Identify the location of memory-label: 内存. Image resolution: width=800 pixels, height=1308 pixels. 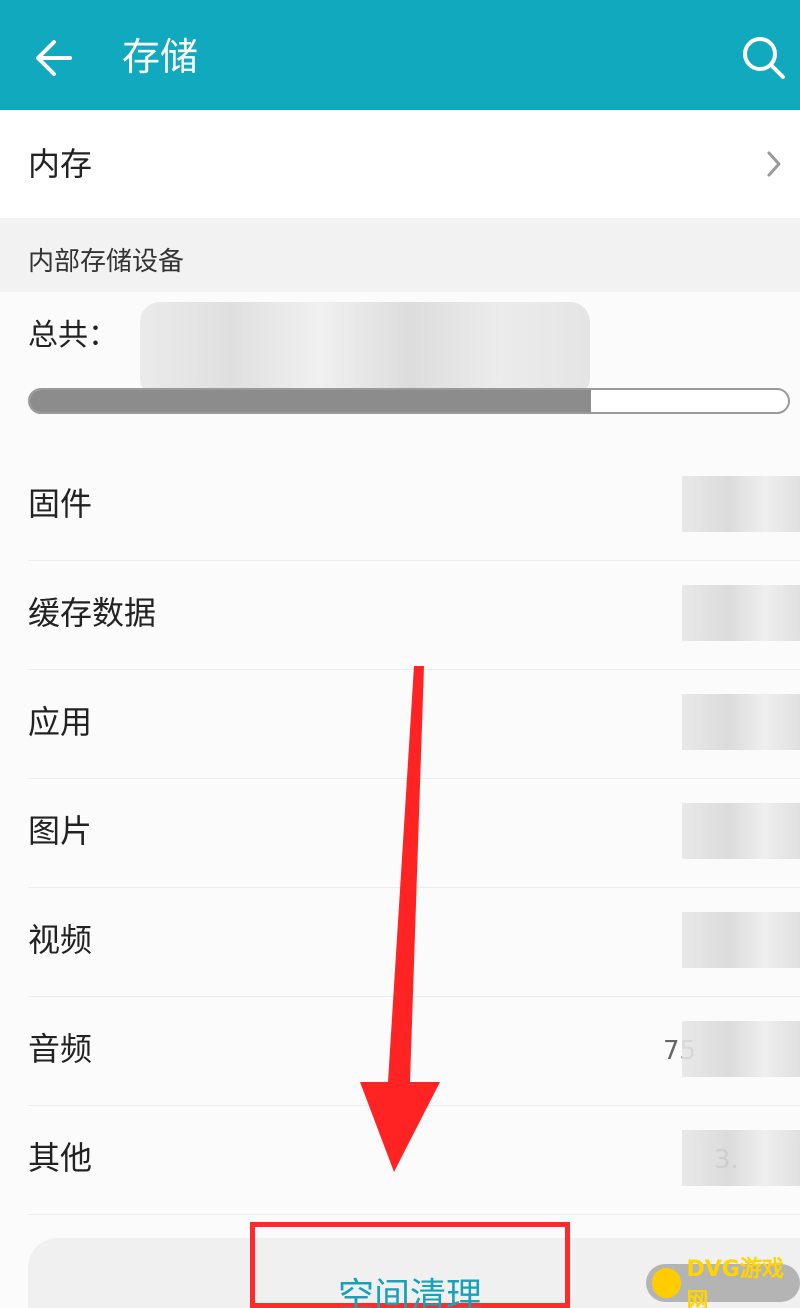
(60, 164).